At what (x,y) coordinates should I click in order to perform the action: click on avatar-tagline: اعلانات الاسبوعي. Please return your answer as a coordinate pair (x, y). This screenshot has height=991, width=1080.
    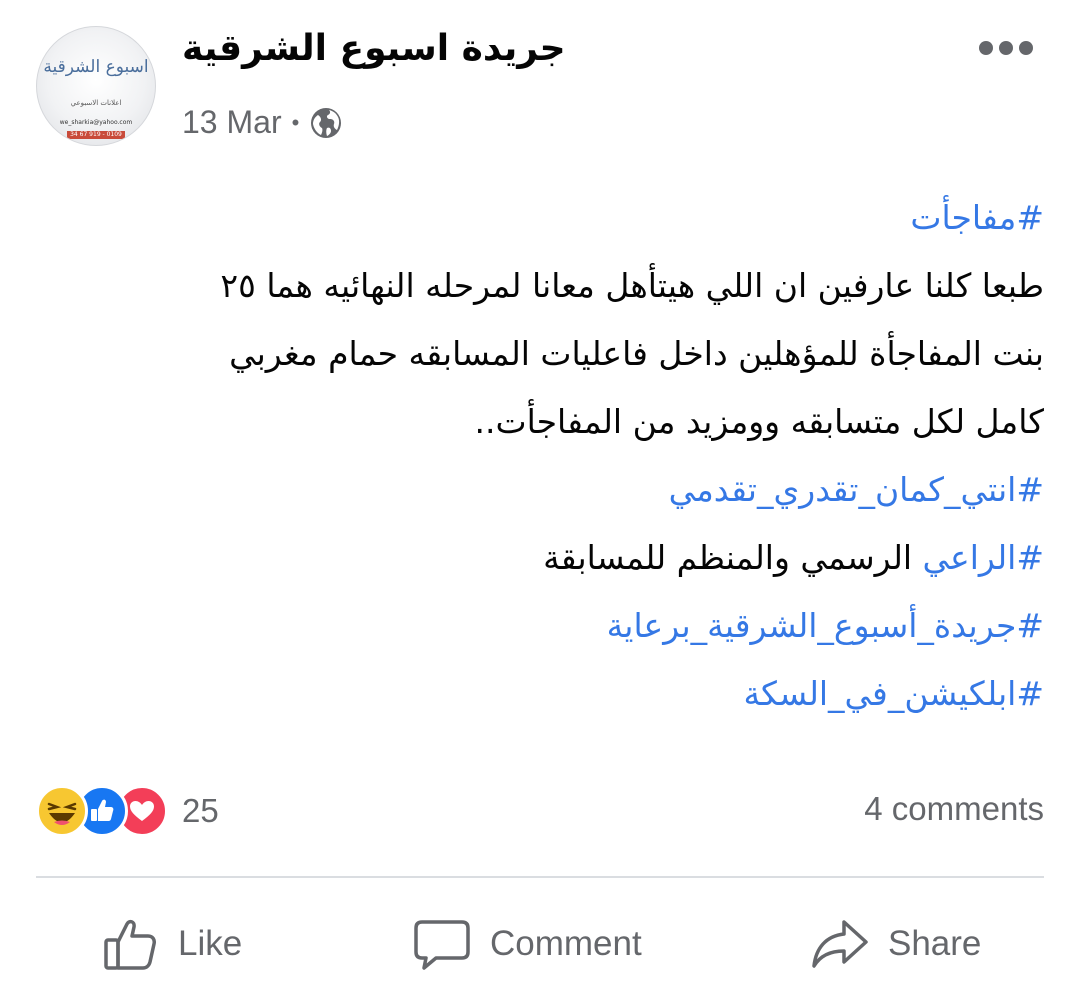
    Looking at the image, I should click on (96, 103).